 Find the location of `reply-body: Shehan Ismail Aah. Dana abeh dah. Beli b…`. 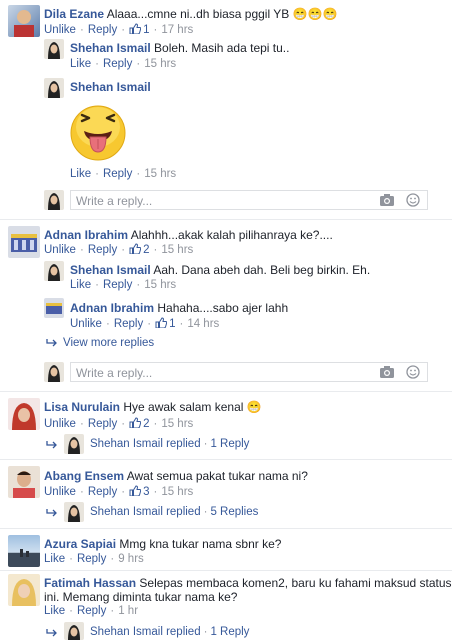

reply-body: Shehan Ismail Aah. Dana abeh dah. Beli b… is located at coordinates (220, 270).